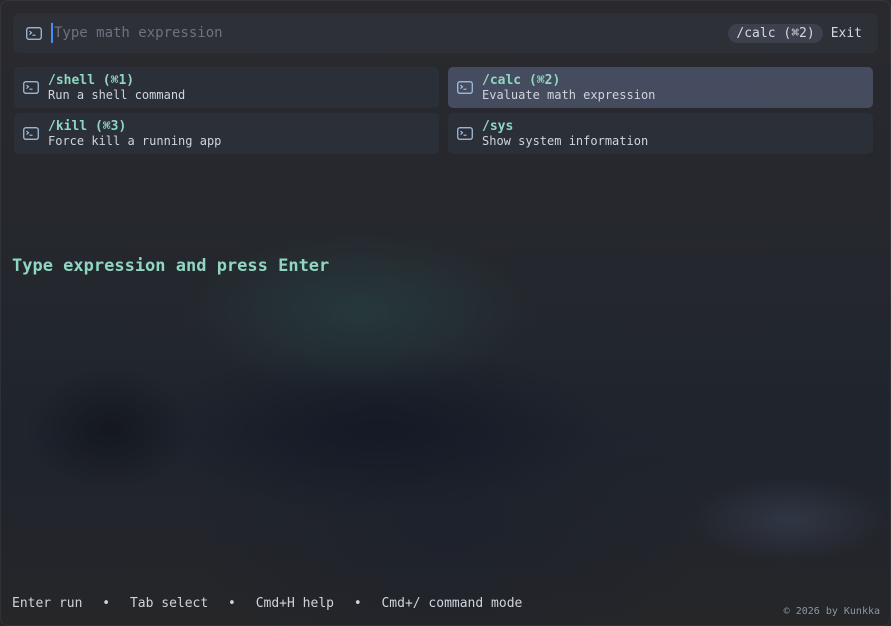 This screenshot has height=626, width=891. What do you see at coordinates (294, 603) in the screenshot?
I see `shortcut-help: Cmd+H help` at bounding box center [294, 603].